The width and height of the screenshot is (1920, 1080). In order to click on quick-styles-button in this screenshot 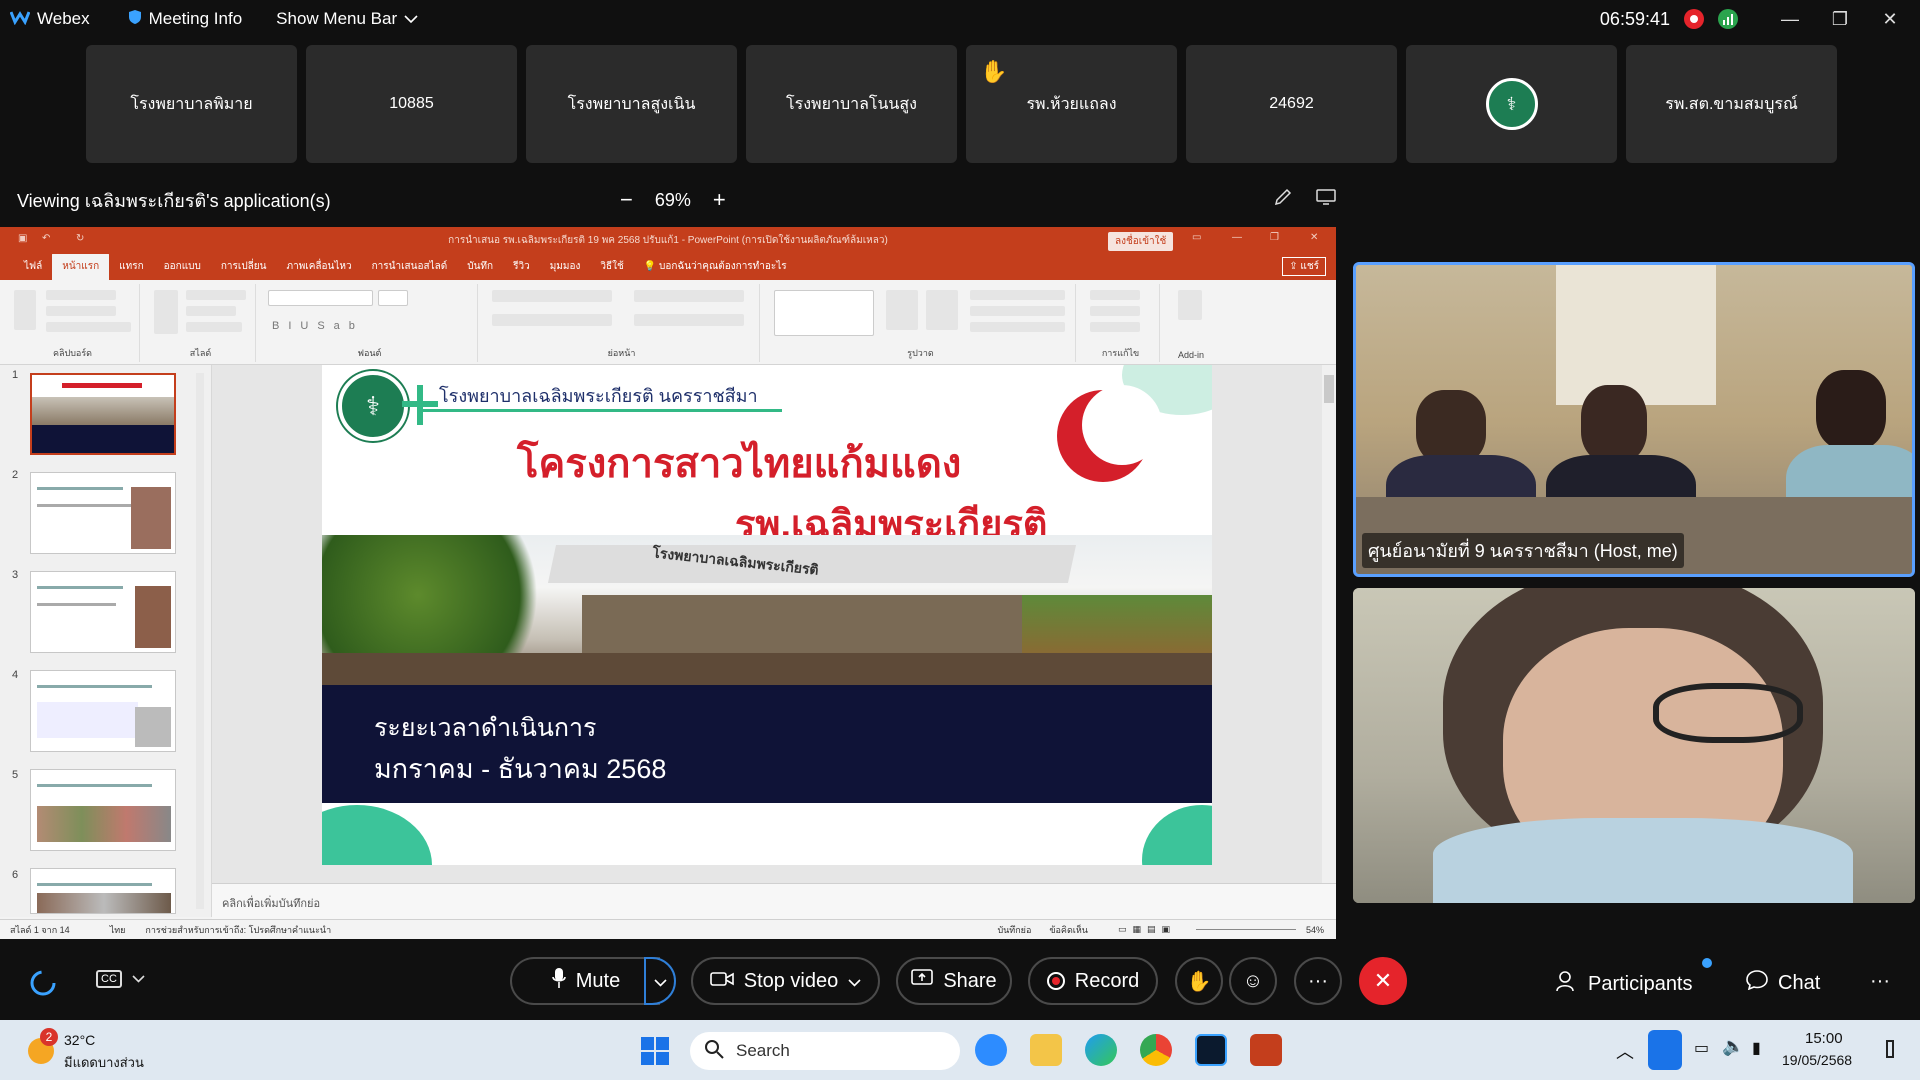, I will do `click(942, 310)`.